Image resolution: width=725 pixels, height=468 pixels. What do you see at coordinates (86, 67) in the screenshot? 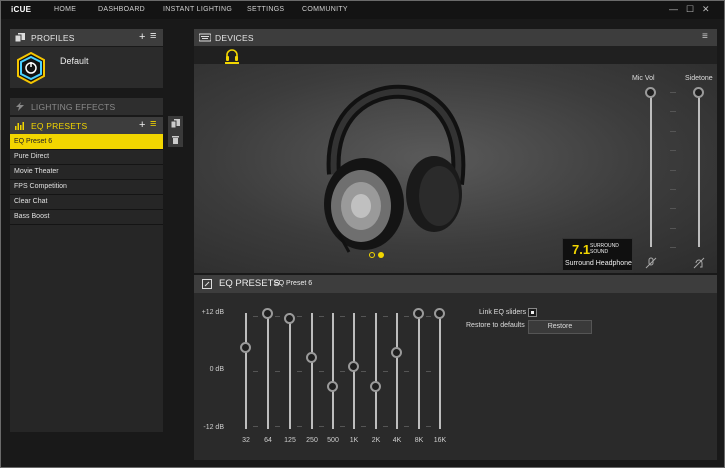
I see `profile-row: Default` at bounding box center [86, 67].